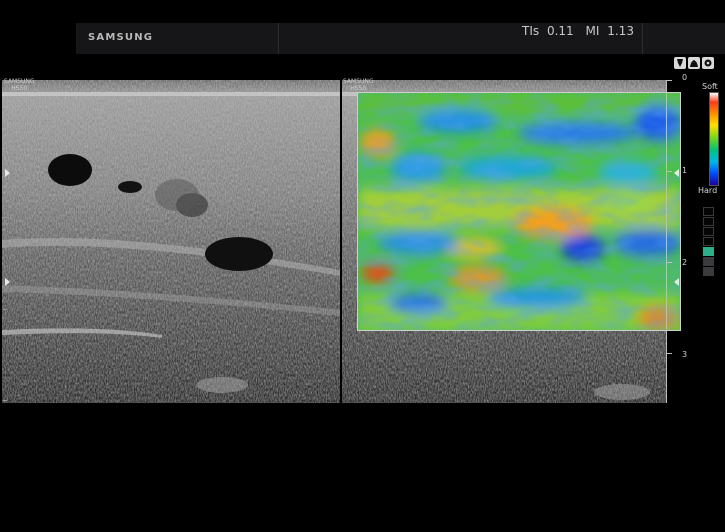 This screenshot has width=725, height=532. What do you see at coordinates (19, 85) in the screenshot?
I see `probe-model-label-left: SAMSUNG HS50` at bounding box center [19, 85].